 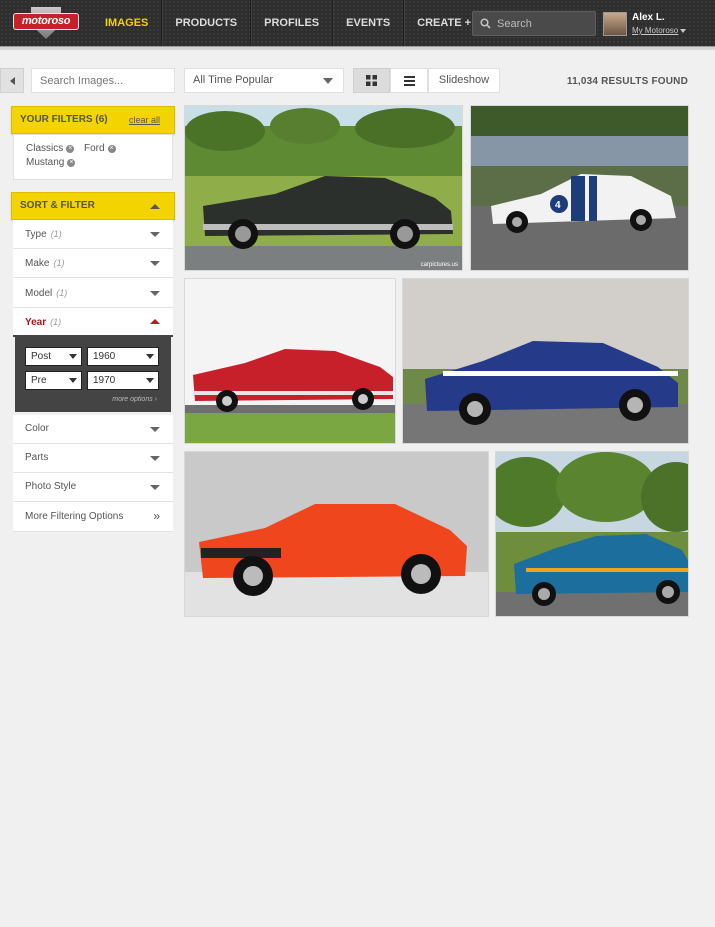 I want to click on caret-left-icon, so click(x=12, y=80).